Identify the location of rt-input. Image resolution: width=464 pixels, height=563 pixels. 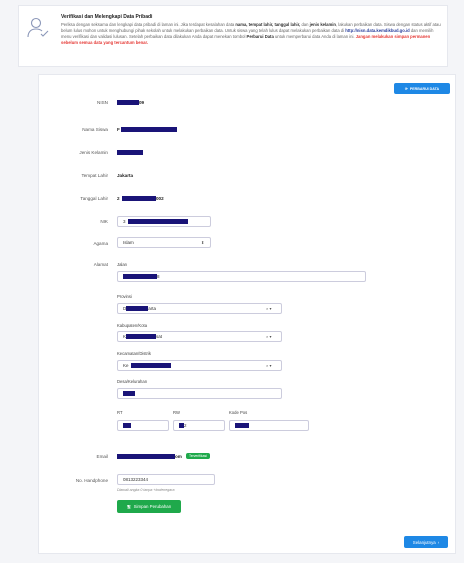
(143, 425).